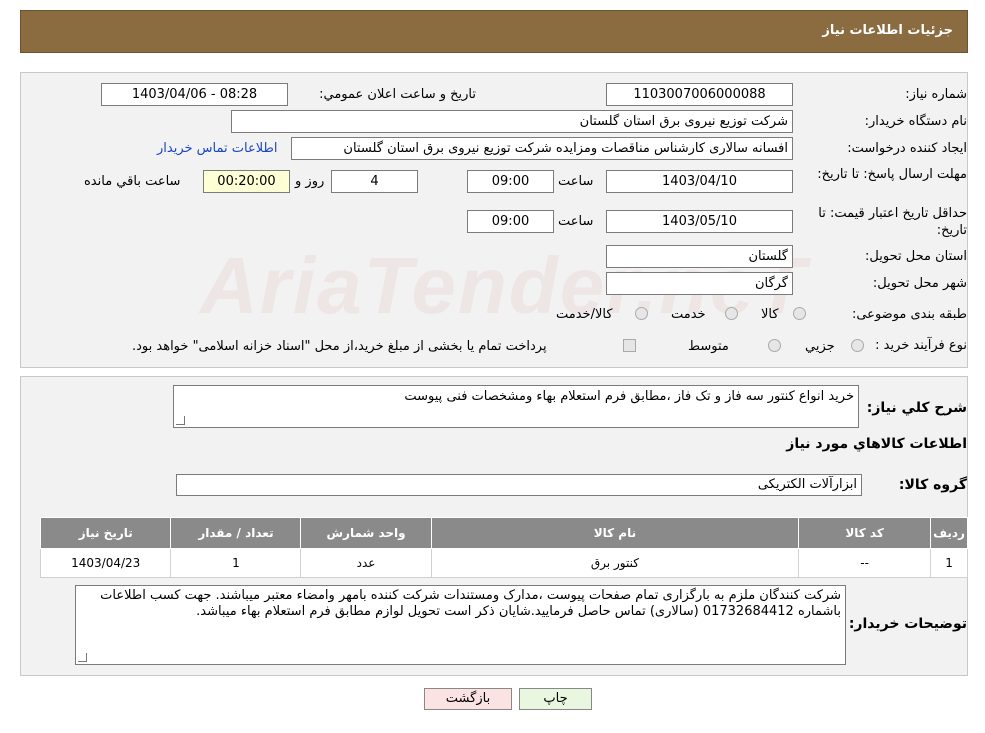 The image size is (985, 733). What do you see at coordinates (615, 533) in the screenshot?
I see `col-name: نام كالا` at bounding box center [615, 533].